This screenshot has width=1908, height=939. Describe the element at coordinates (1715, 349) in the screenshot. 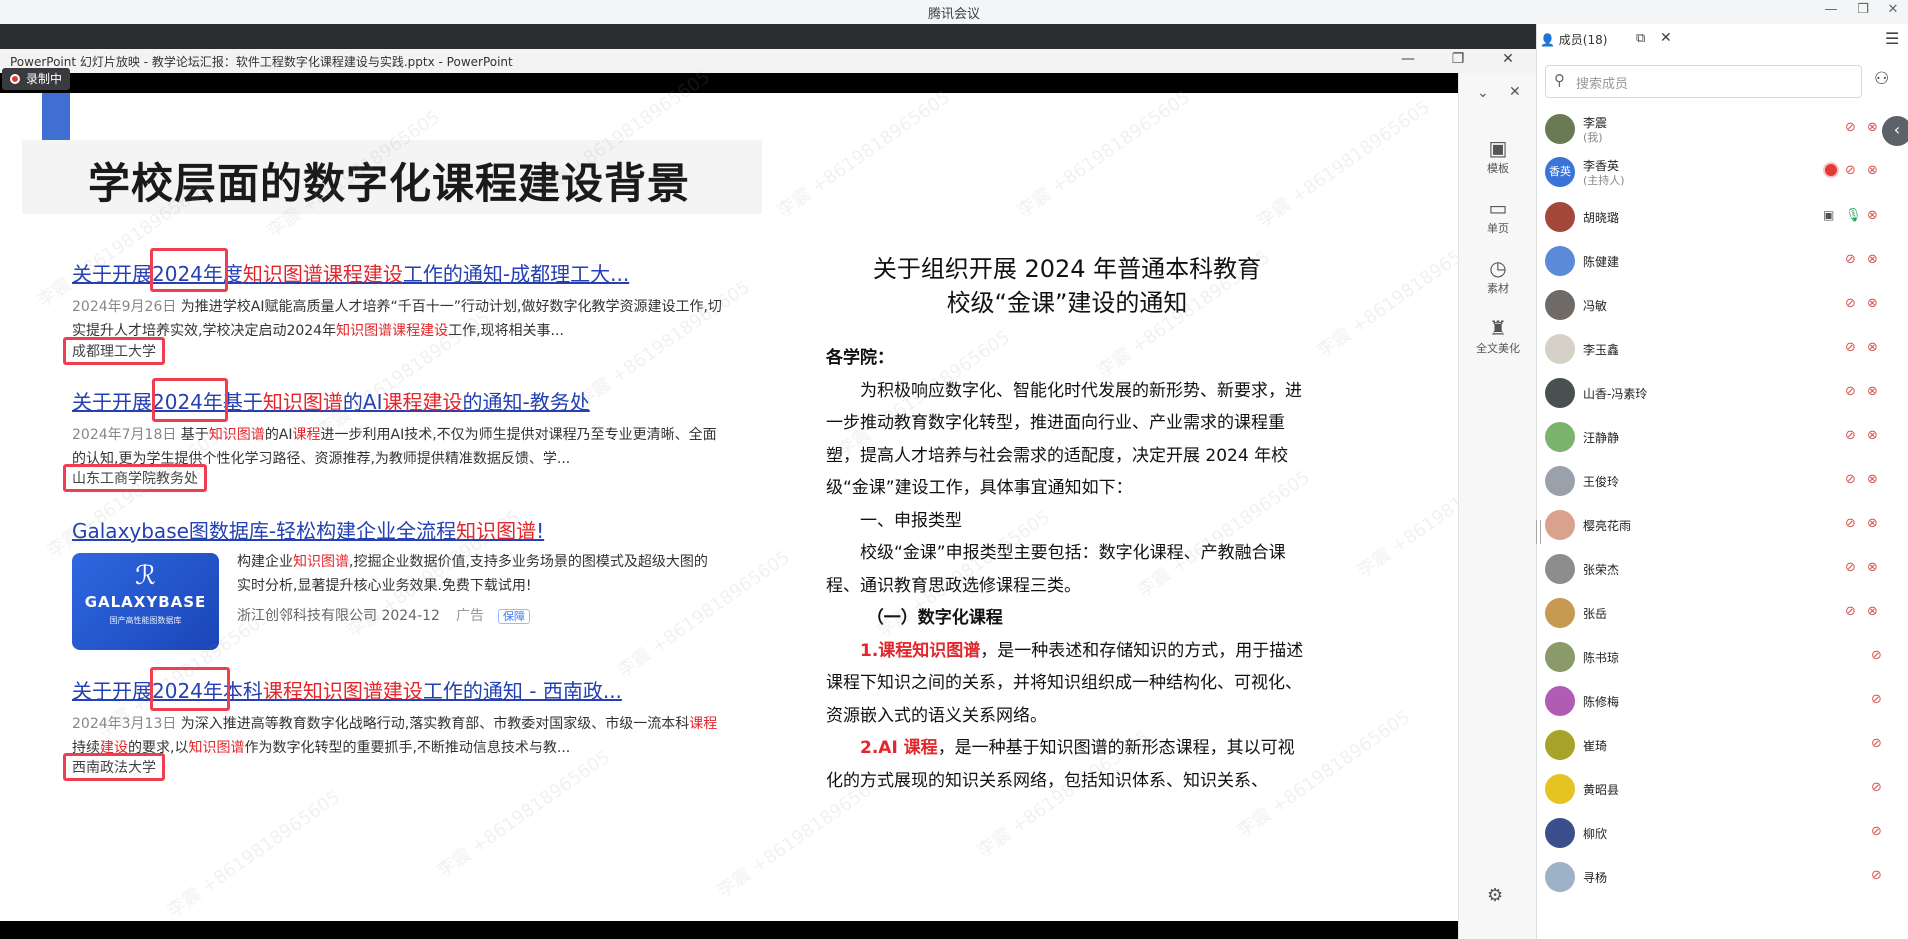

I see `member-row: 李玉鑫 ⊘ ⊗` at that location.